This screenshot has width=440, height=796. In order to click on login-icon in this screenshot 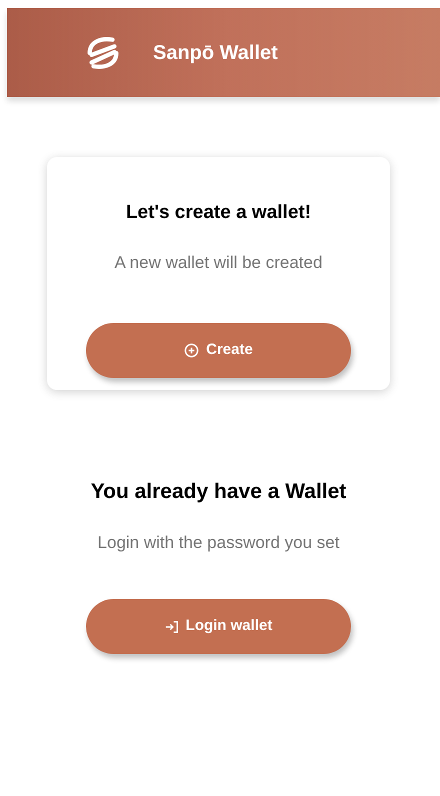, I will do `click(171, 627)`.